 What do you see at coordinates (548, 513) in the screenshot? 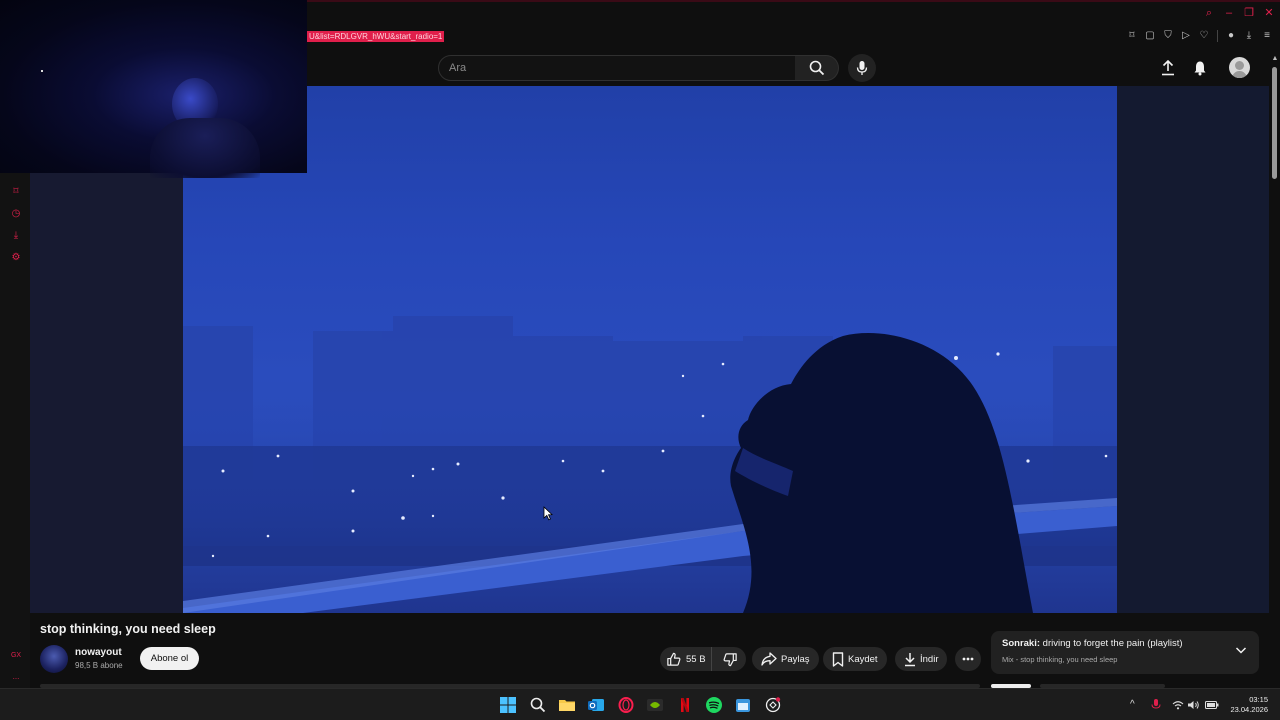
I see `mouse-cursor-icon` at bounding box center [548, 513].